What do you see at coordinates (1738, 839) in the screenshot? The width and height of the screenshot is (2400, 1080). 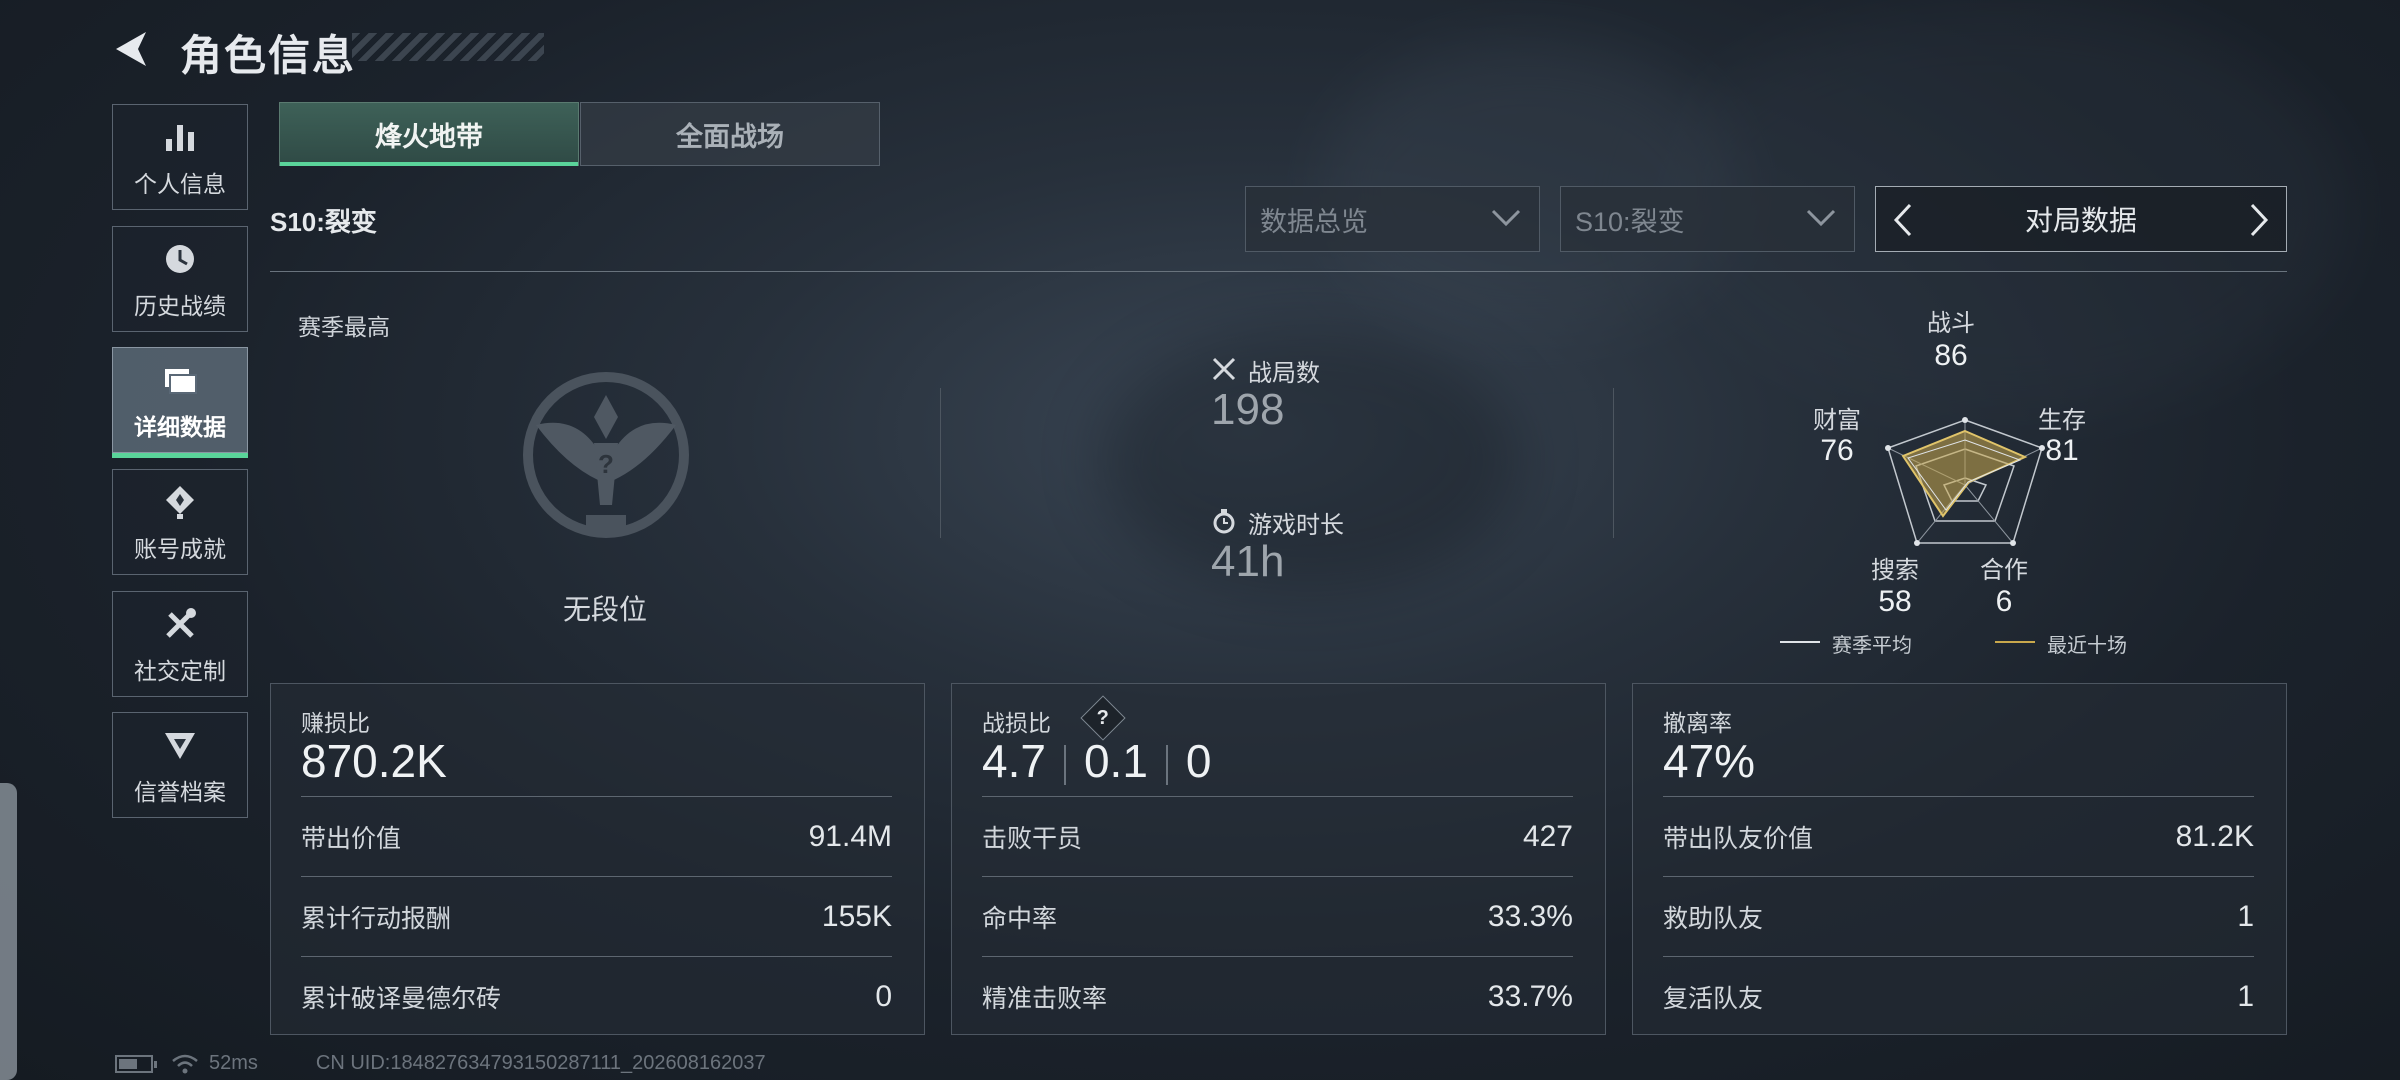 I see `stat-label: 带出队友价值` at bounding box center [1738, 839].